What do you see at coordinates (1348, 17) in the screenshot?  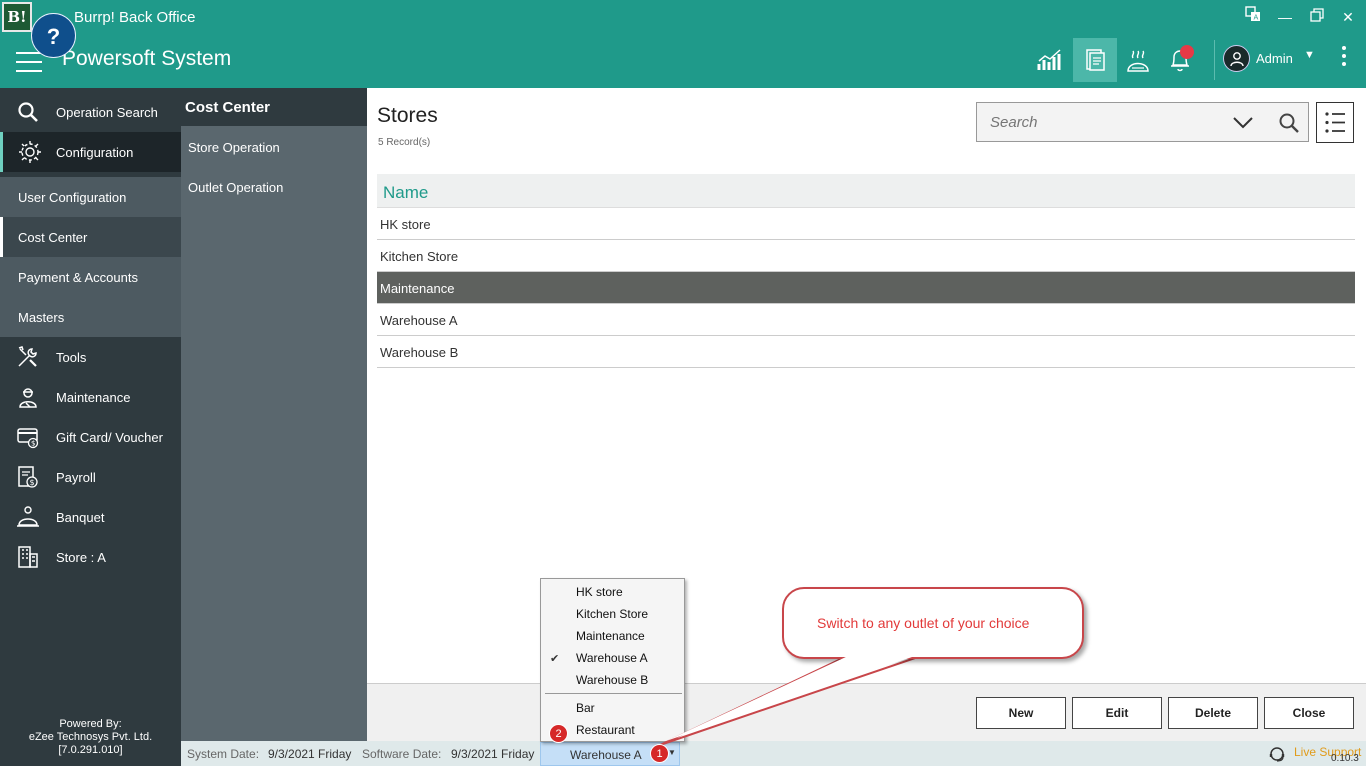 I see `close-icon: ✕` at bounding box center [1348, 17].